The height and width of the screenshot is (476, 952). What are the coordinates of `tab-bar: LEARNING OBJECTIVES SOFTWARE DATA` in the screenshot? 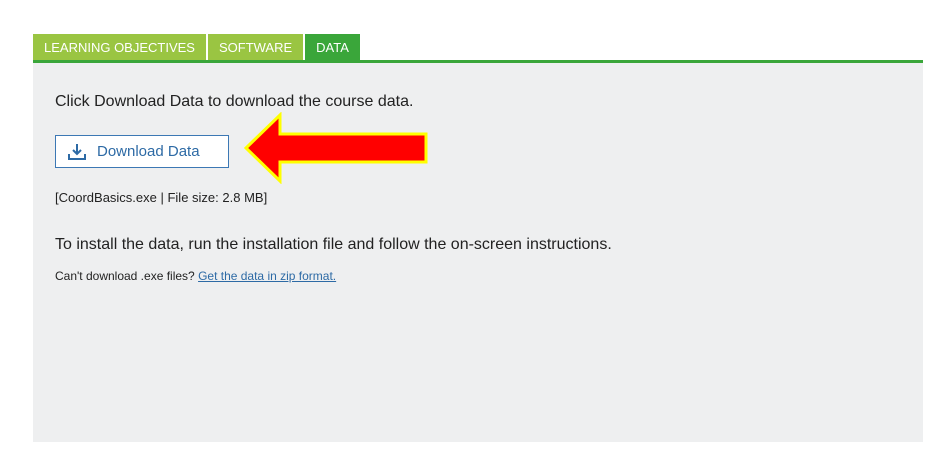 It's located at (197, 47).